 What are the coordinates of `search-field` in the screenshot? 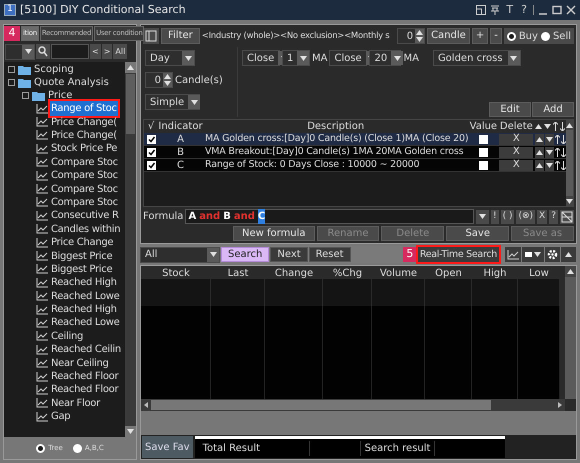 It's located at (70, 51).